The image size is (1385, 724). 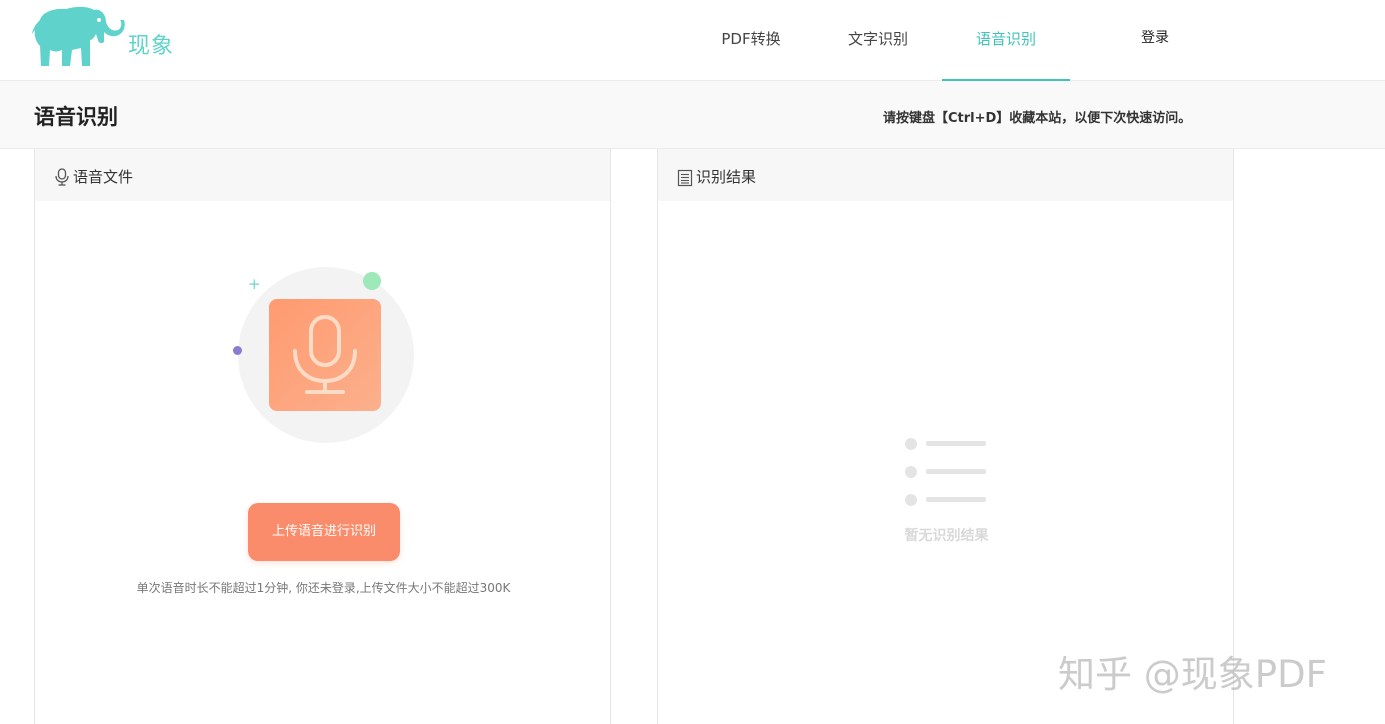 I want to click on document-icon, so click(x=685, y=178).